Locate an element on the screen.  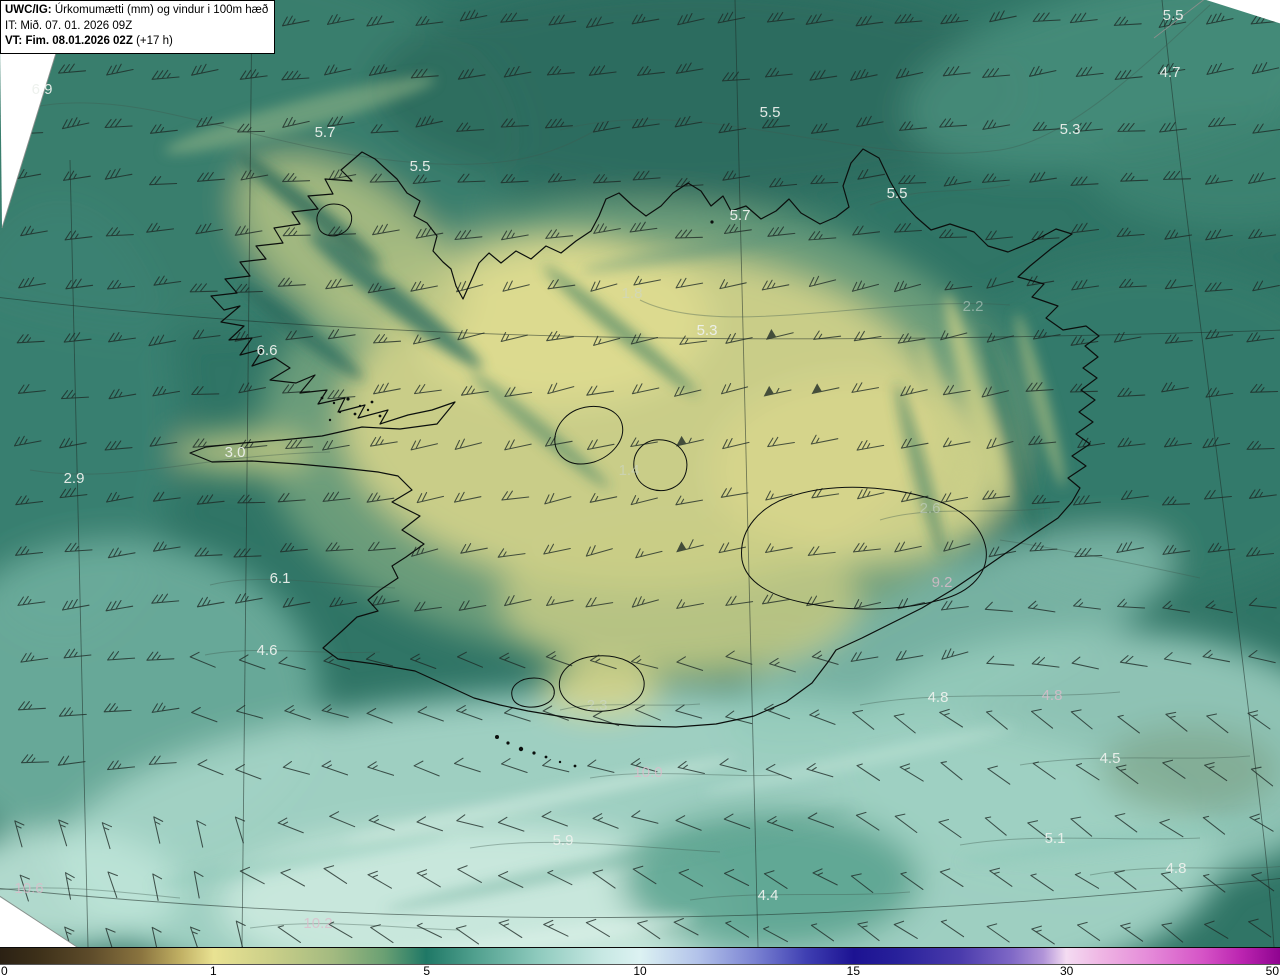
contour-label: 2.6 is located at coordinates (930, 508).